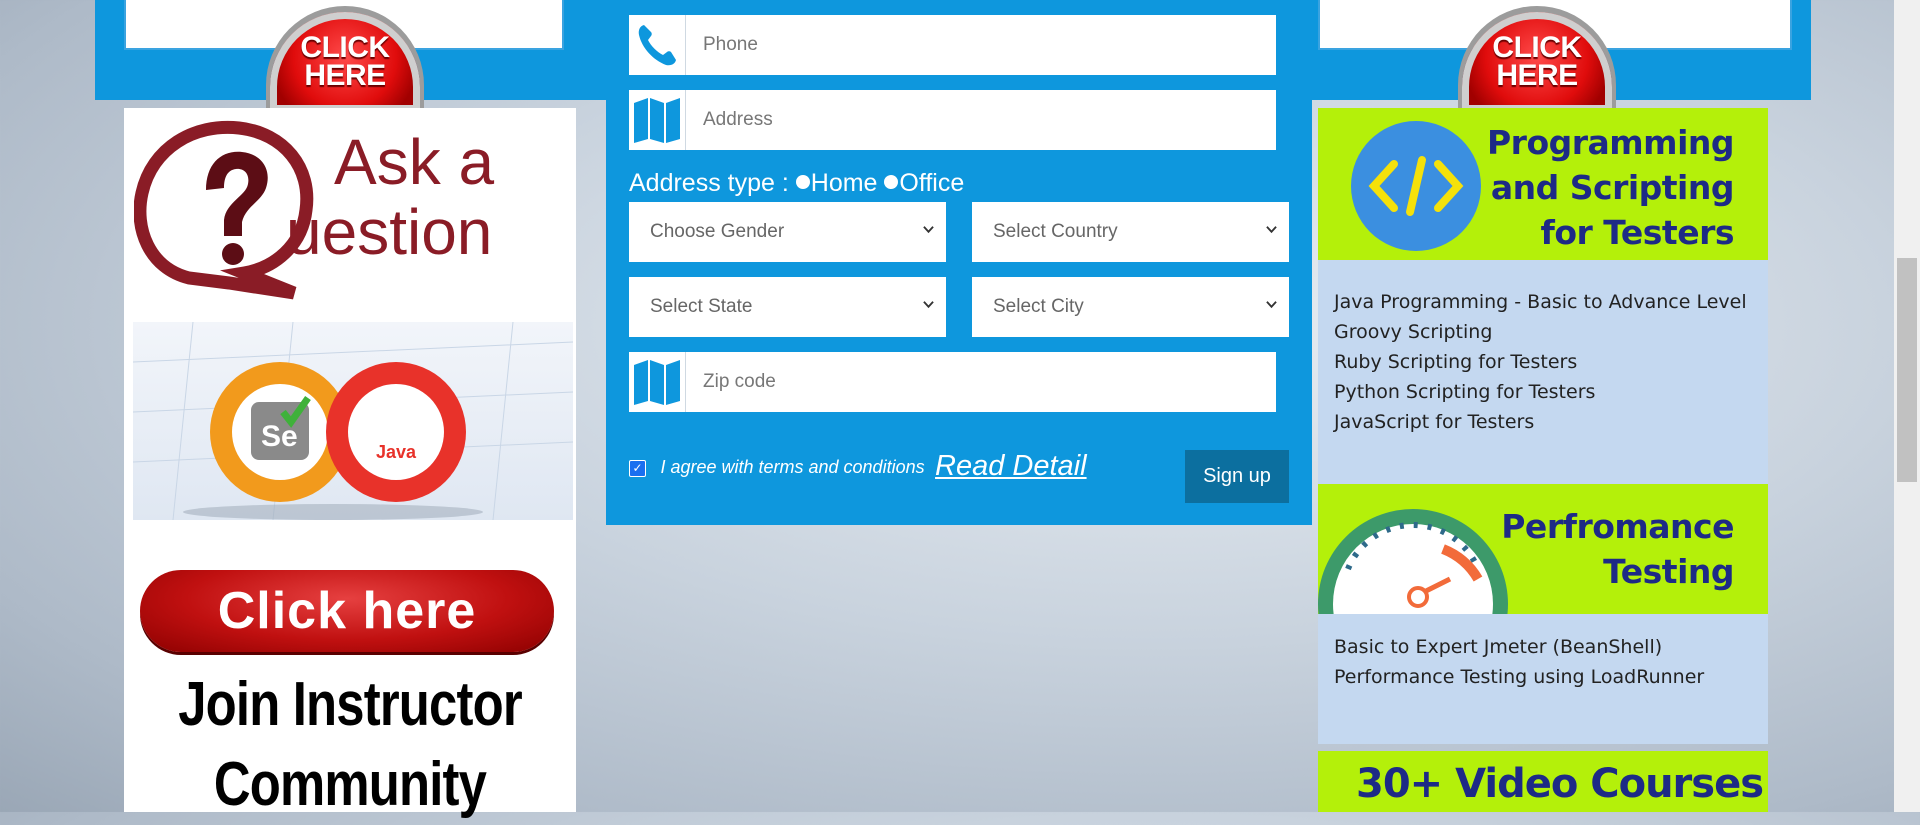 This screenshot has height=825, width=1920. I want to click on scrollbar-thumb, so click(1907, 370).